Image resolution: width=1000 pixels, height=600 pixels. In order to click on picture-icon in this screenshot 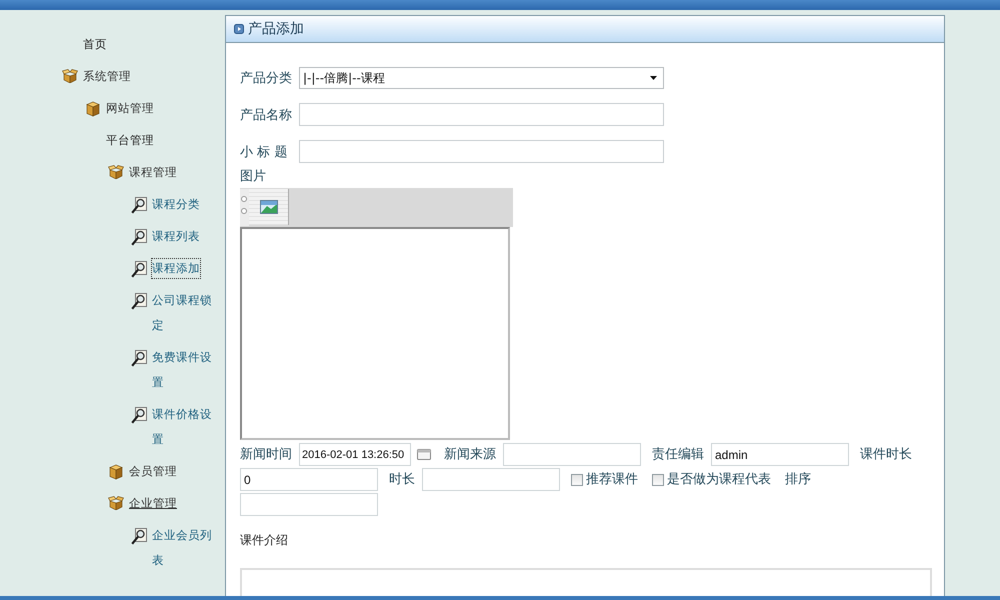, I will do `click(269, 207)`.